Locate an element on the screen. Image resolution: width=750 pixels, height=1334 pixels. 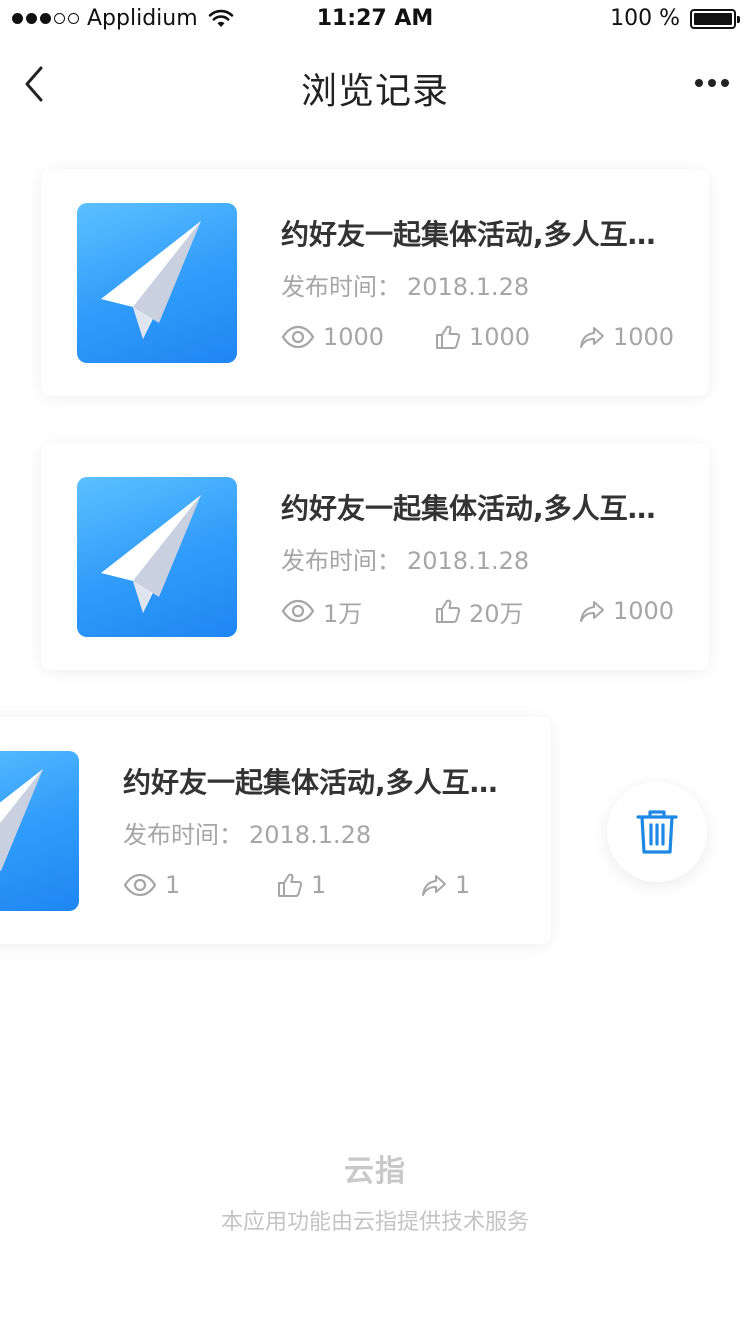
like-count: 20万 is located at coordinates (479, 611).